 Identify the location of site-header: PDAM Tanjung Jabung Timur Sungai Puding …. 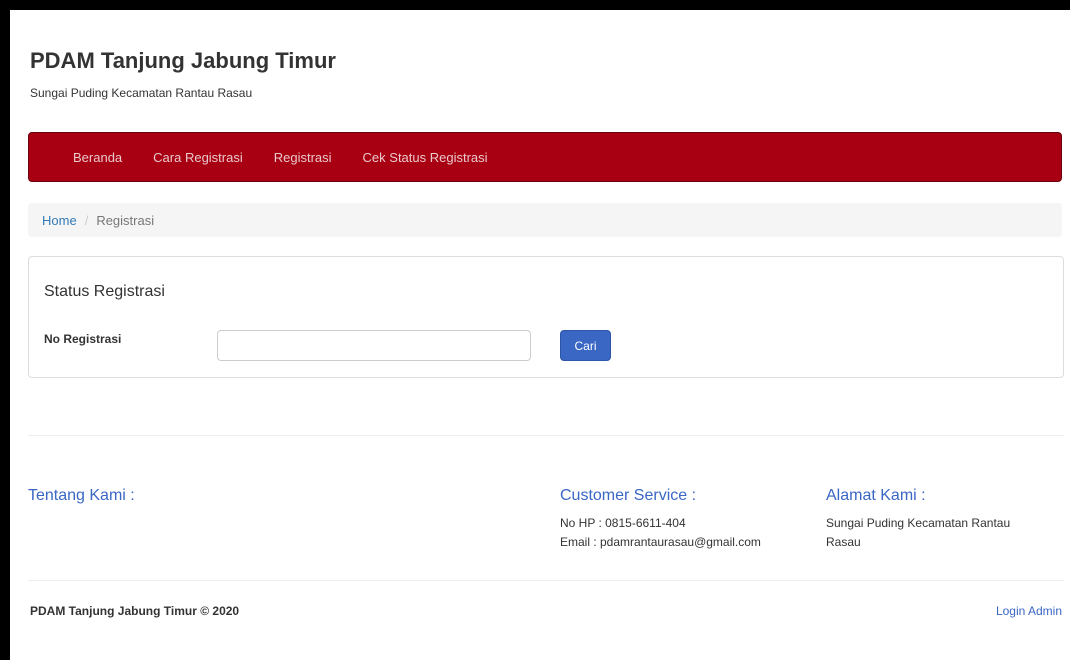
(183, 74).